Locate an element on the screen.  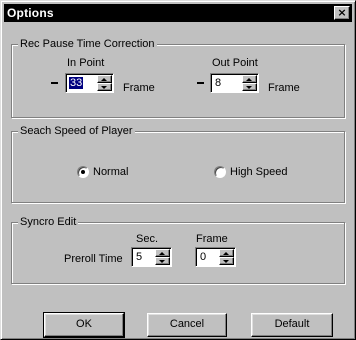
preroll-frame-stepper: 0 is located at coordinates (215, 257).